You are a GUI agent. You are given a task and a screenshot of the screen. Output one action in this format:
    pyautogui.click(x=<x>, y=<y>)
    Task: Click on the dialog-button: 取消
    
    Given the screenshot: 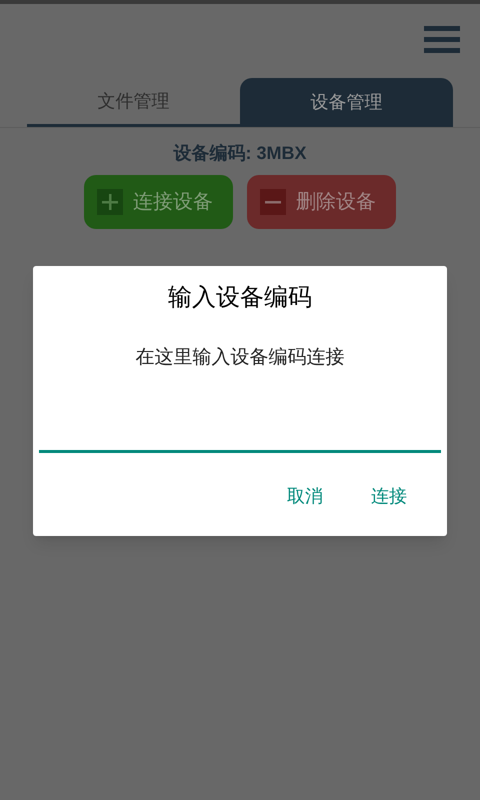 What is the action you would take?
    pyautogui.click(x=305, y=496)
    